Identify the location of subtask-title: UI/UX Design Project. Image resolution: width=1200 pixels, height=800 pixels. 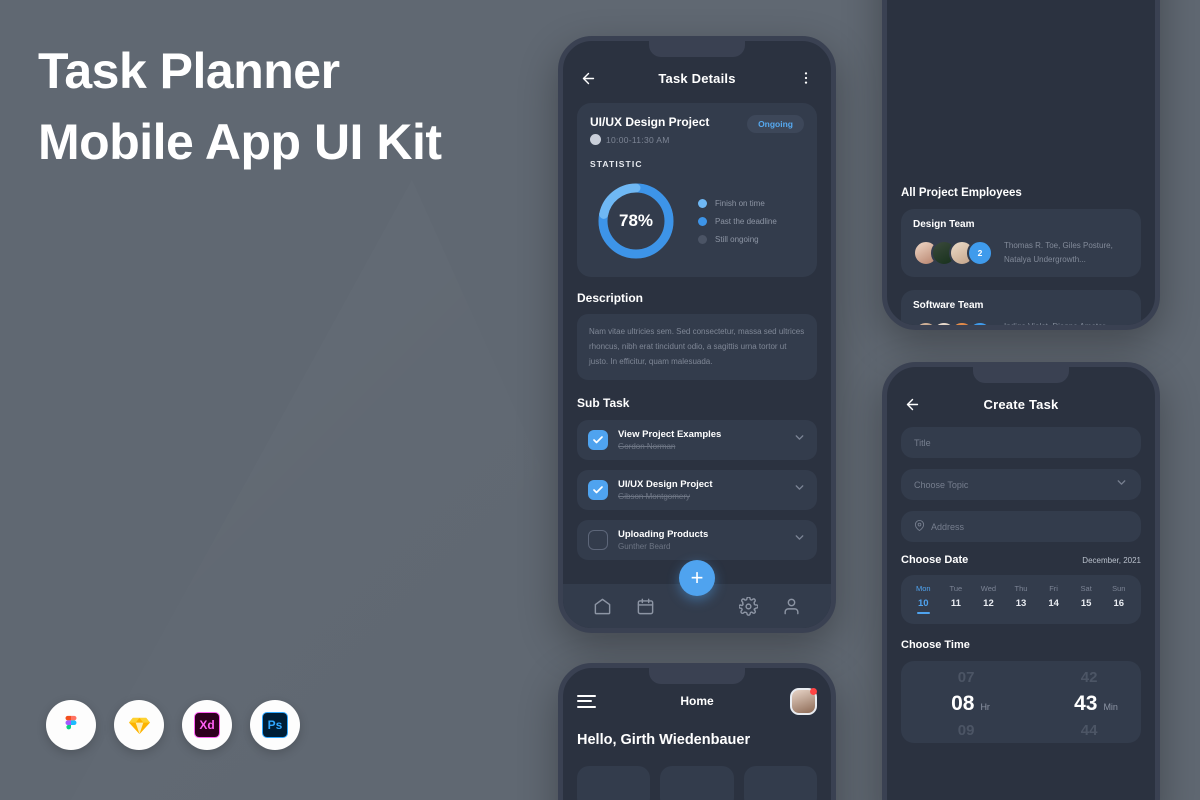
(665, 485).